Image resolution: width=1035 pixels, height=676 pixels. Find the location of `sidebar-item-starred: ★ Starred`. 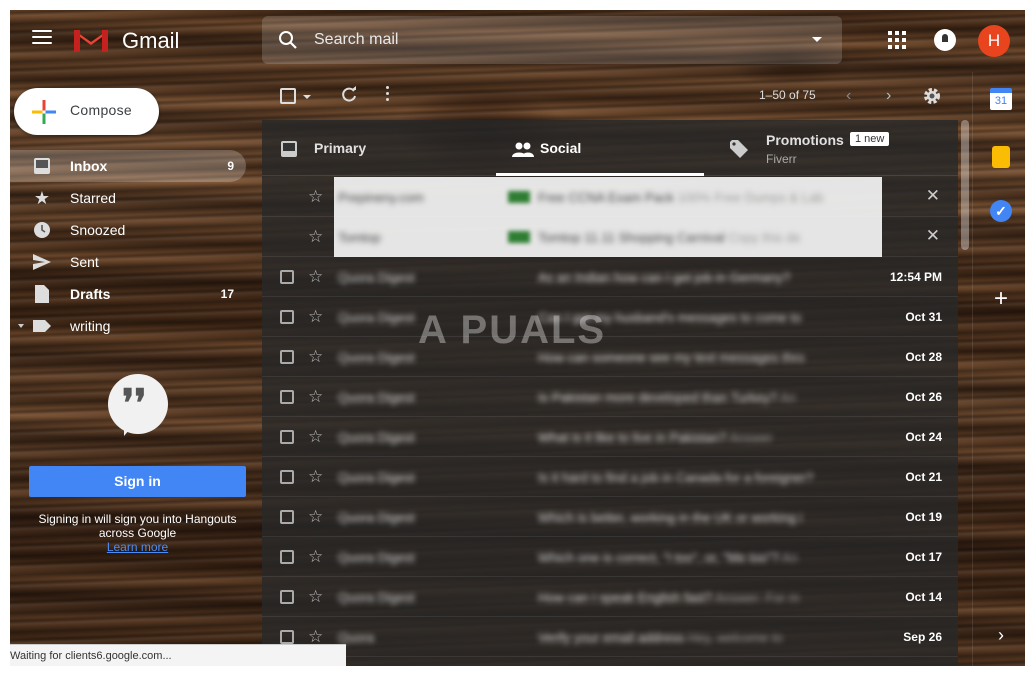

sidebar-item-starred: ★ Starred is located at coordinates (128, 198).